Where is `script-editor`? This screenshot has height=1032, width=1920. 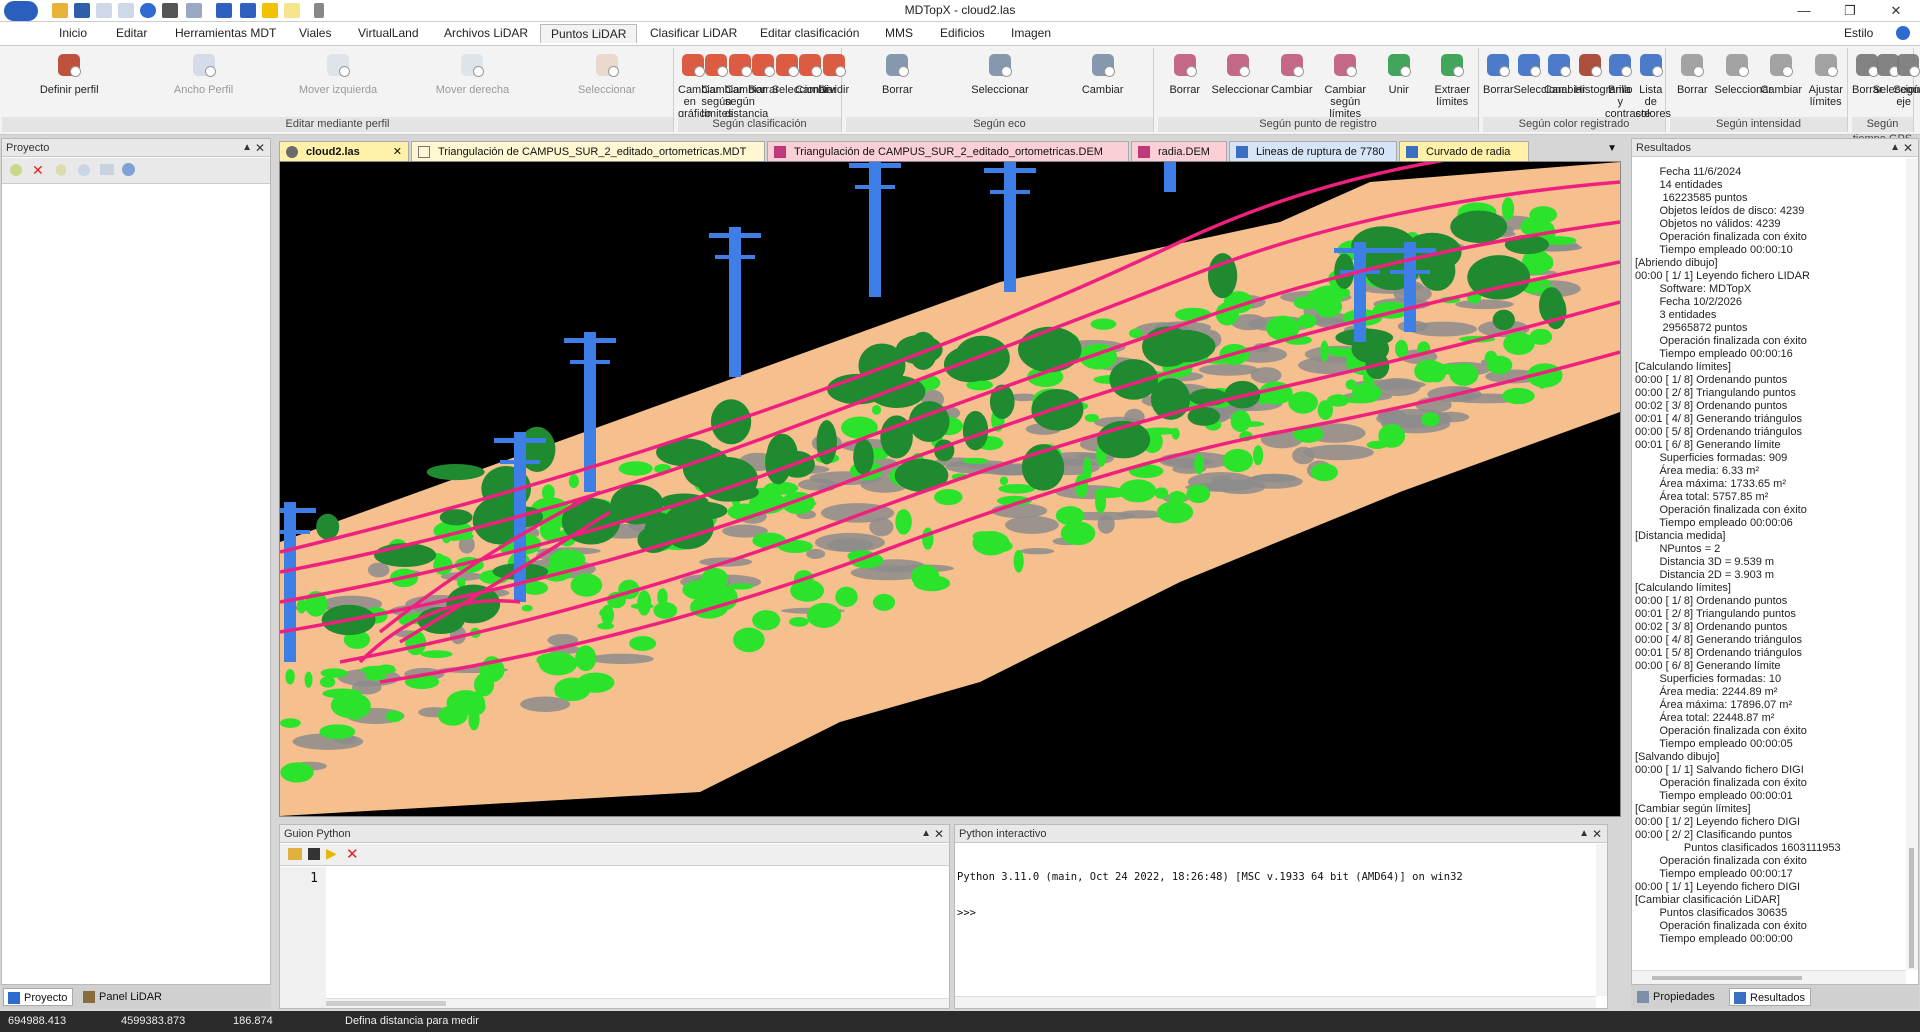
script-editor is located at coordinates (637, 937).